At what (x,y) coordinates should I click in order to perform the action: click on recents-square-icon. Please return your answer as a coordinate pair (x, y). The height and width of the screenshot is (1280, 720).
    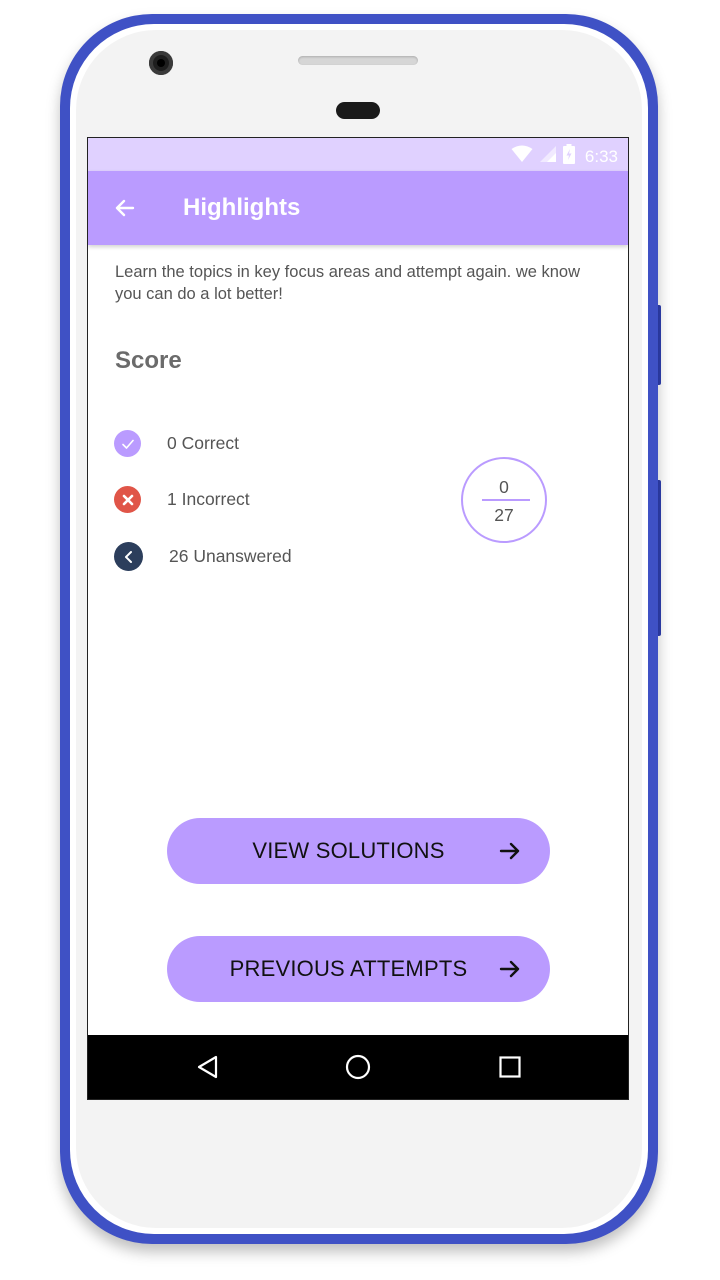
    Looking at the image, I should click on (510, 1067).